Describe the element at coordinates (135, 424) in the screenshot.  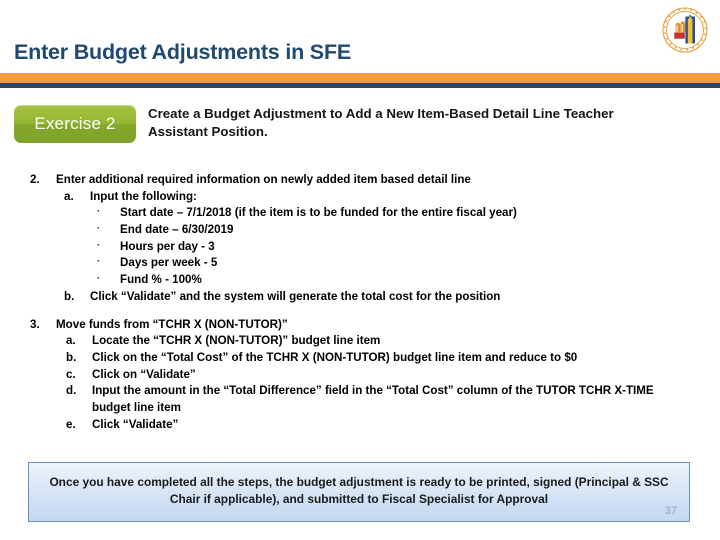
I see `list-item-text: Click “Validate”` at that location.